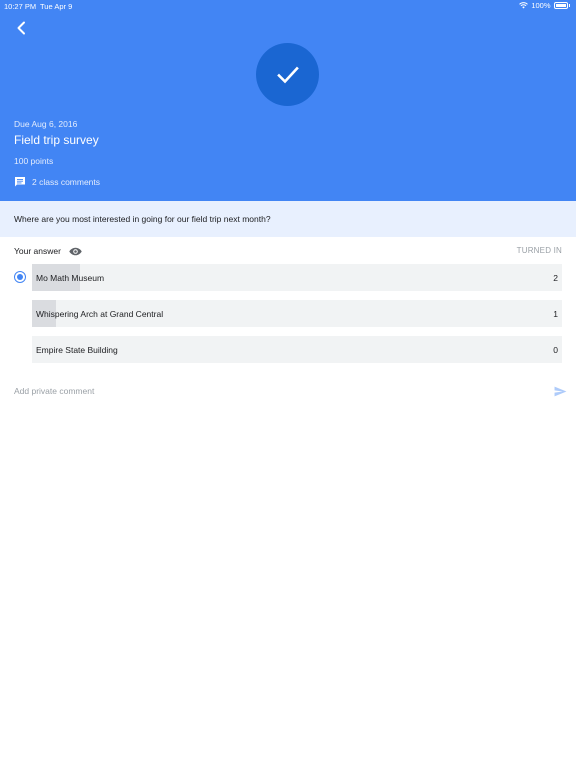 Image resolution: width=576 pixels, height=768 pixels. What do you see at coordinates (264, 391) in the screenshot?
I see `private-comment-input` at bounding box center [264, 391].